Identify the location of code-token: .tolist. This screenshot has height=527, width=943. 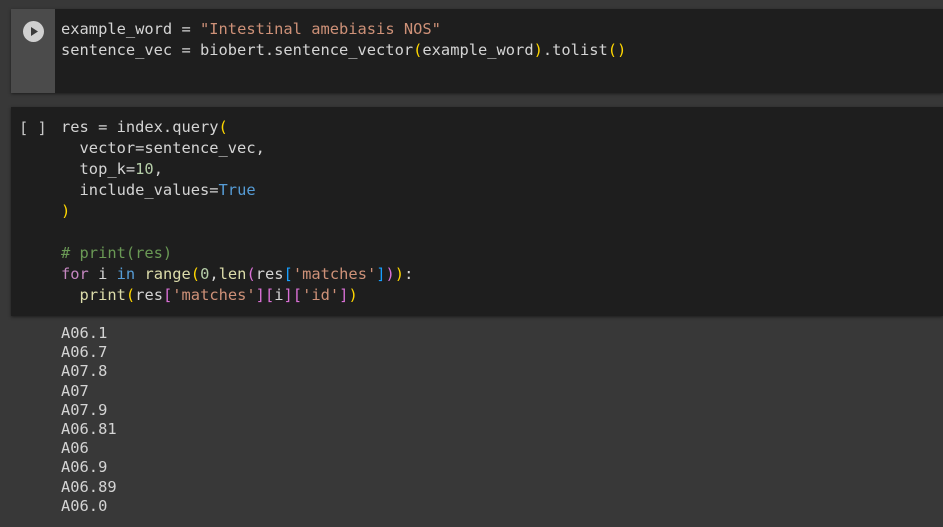
(575, 50).